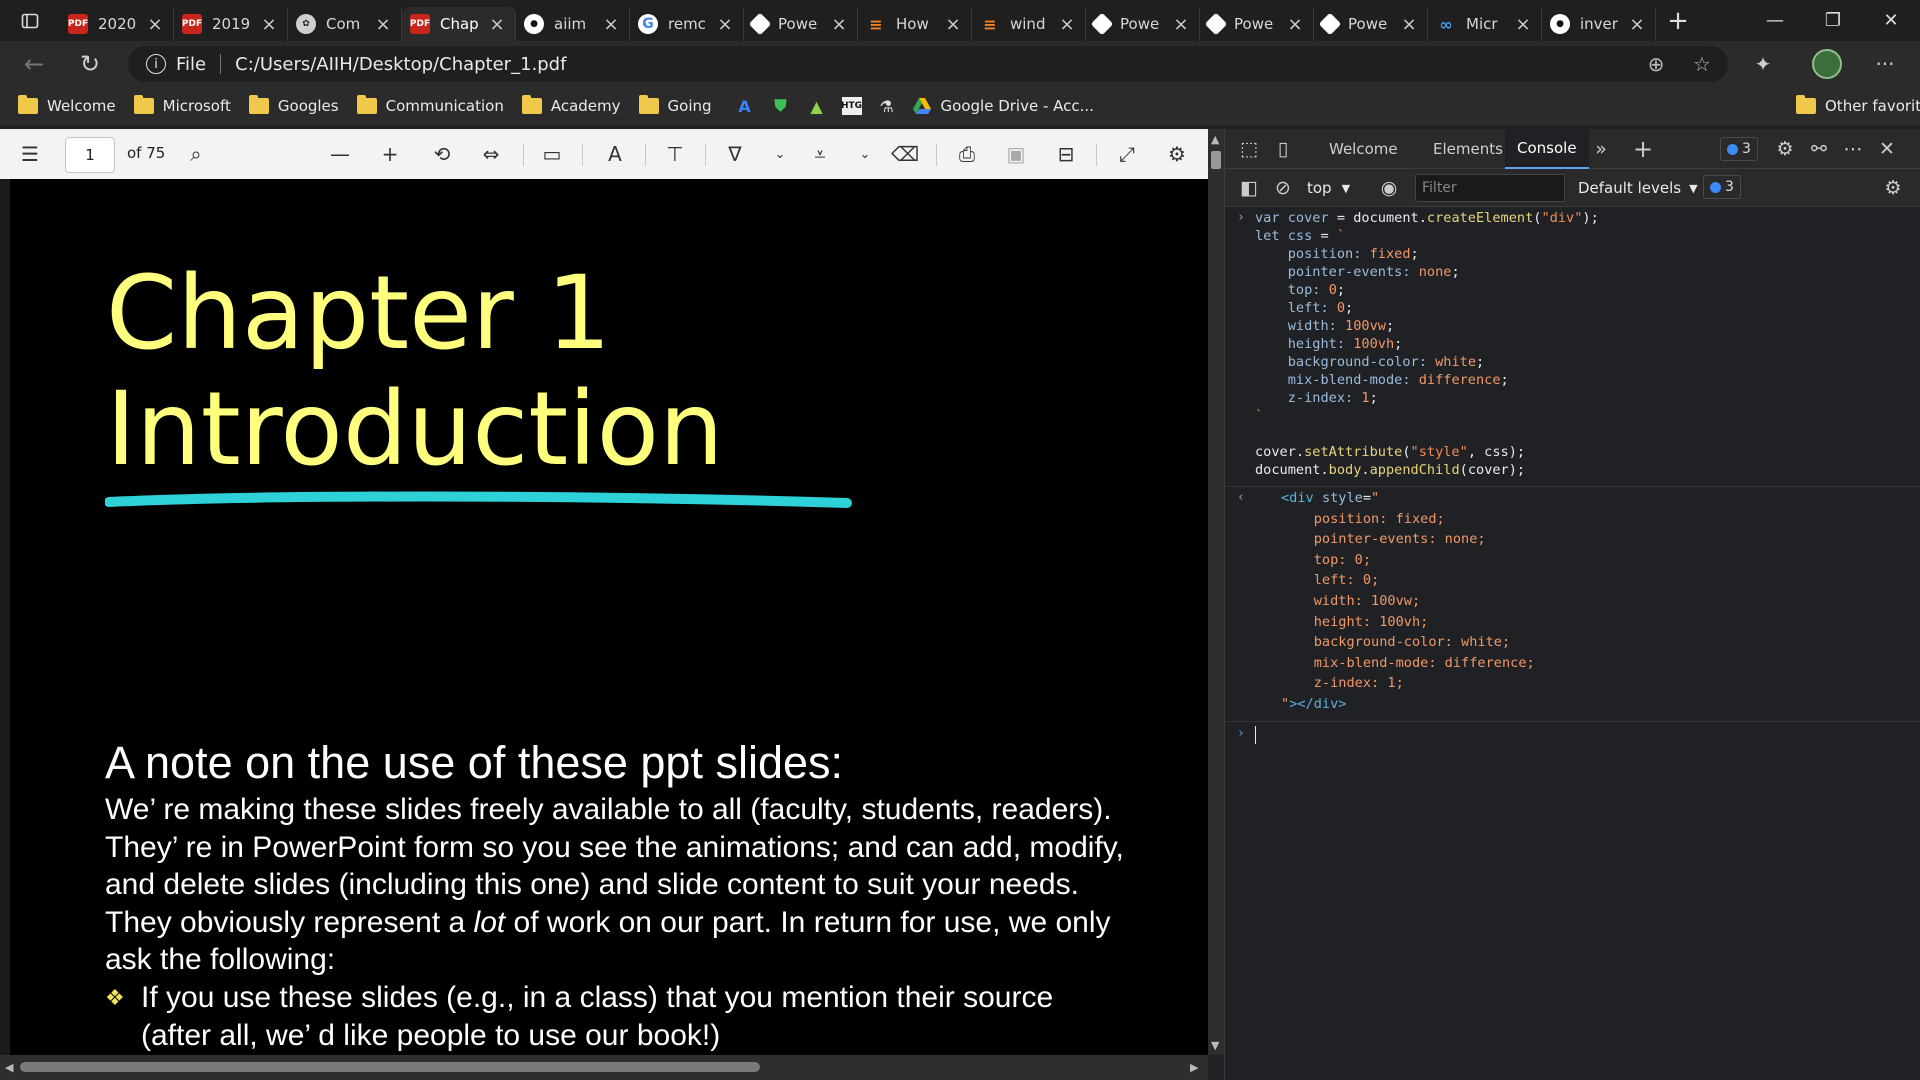  I want to click on htg-icon: HTG, so click(851, 106).